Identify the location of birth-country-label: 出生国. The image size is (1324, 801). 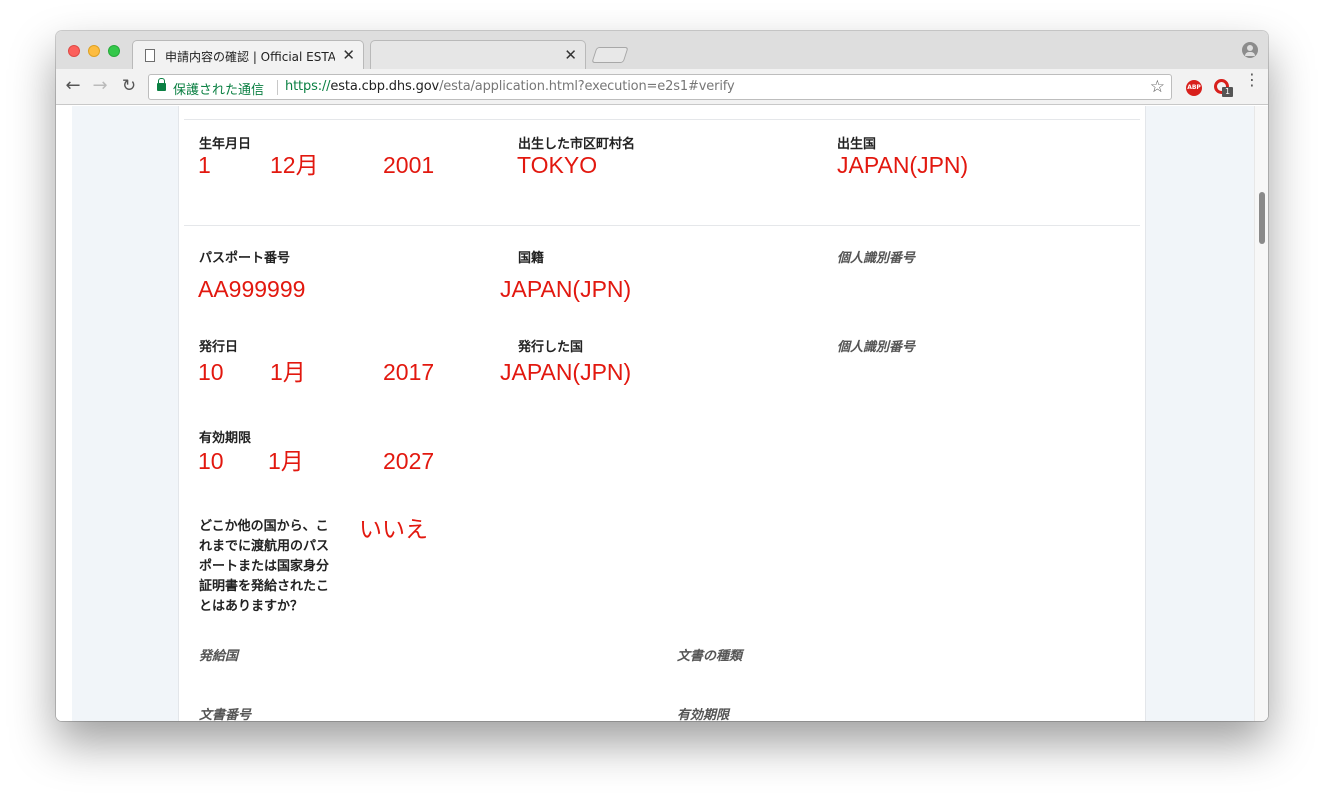
(857, 144).